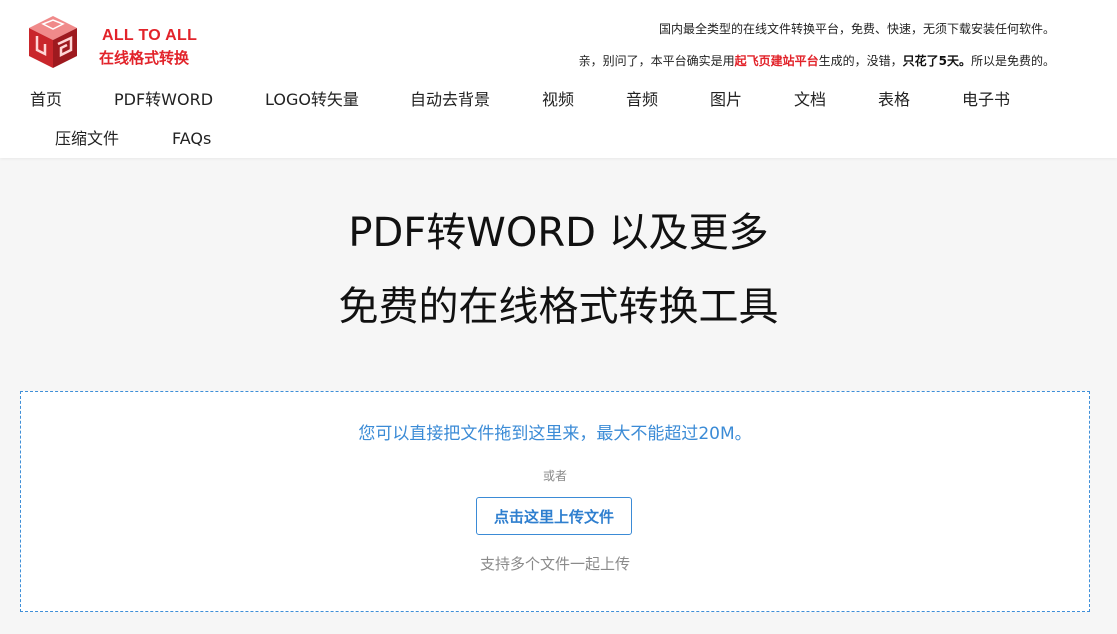 This screenshot has width=1117, height=634. I want to click on notice-prefix: 亲，别问了，本平台确实是用, so click(656, 61).